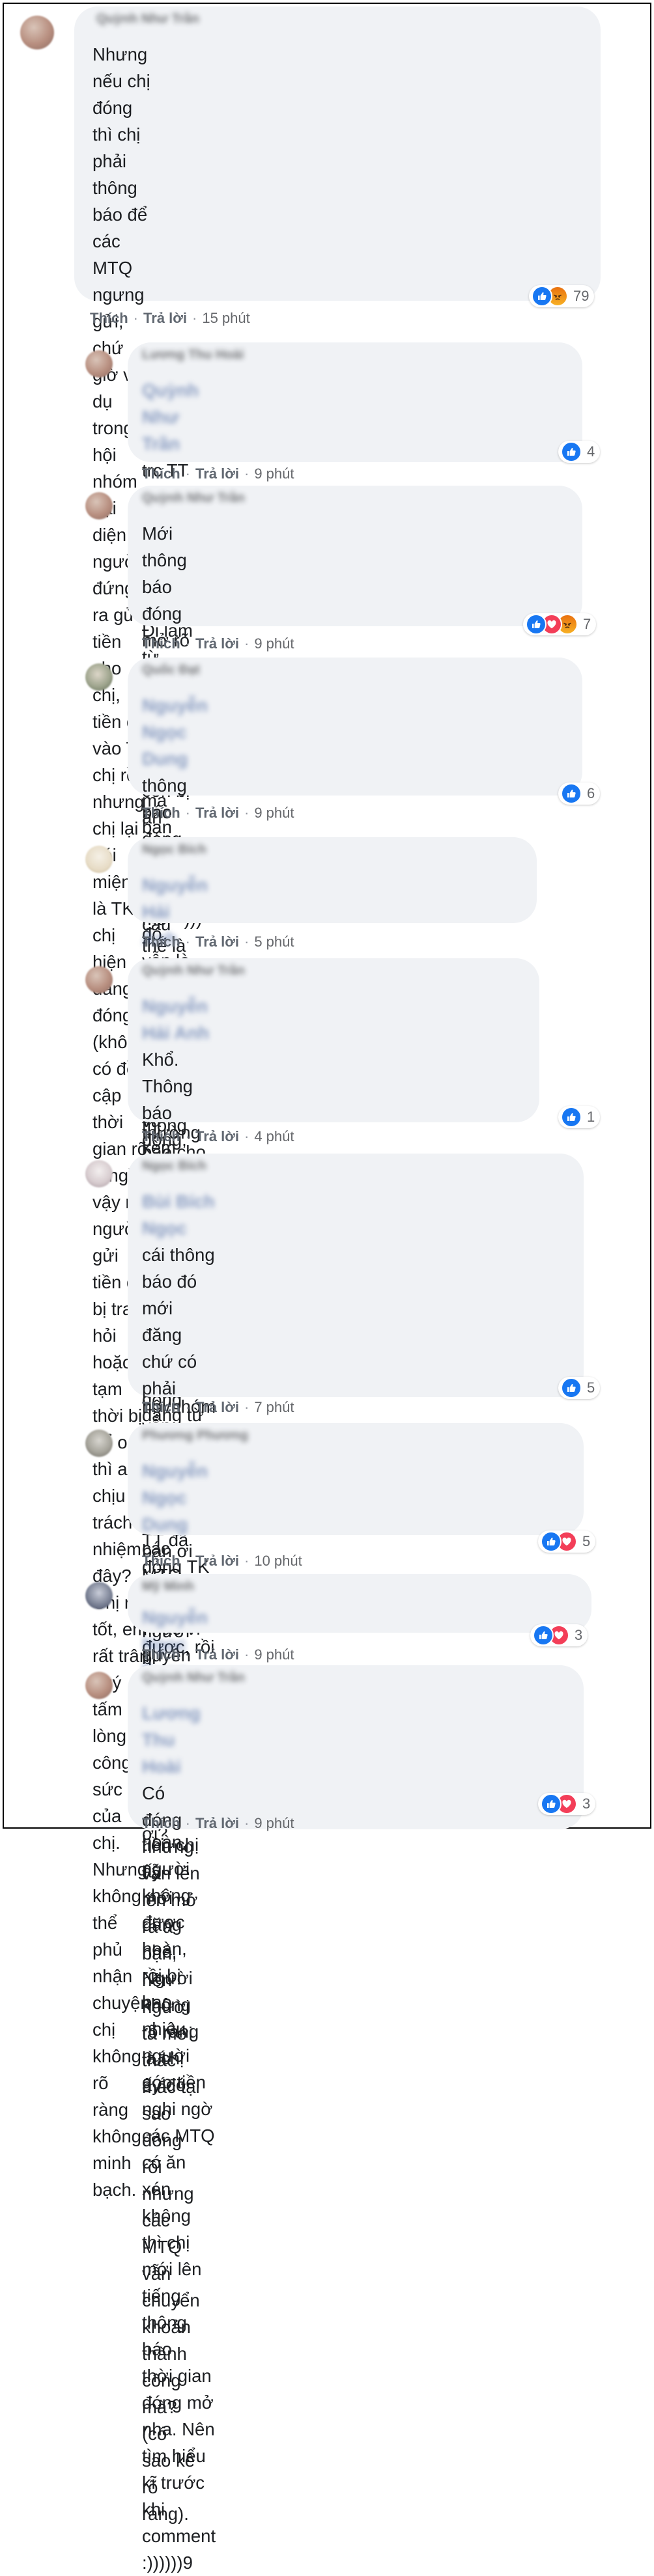 This screenshot has height=2576, width=654. Describe the element at coordinates (560, 624) in the screenshot. I see `reaction-summary: 7` at that location.